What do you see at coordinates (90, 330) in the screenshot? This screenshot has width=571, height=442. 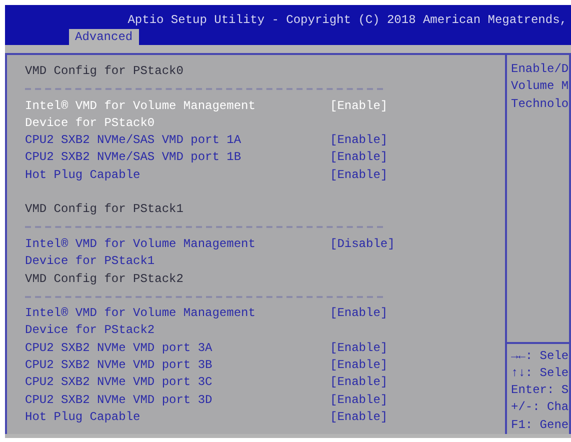 I see `setting-label: Device for PStack2` at bounding box center [90, 330].